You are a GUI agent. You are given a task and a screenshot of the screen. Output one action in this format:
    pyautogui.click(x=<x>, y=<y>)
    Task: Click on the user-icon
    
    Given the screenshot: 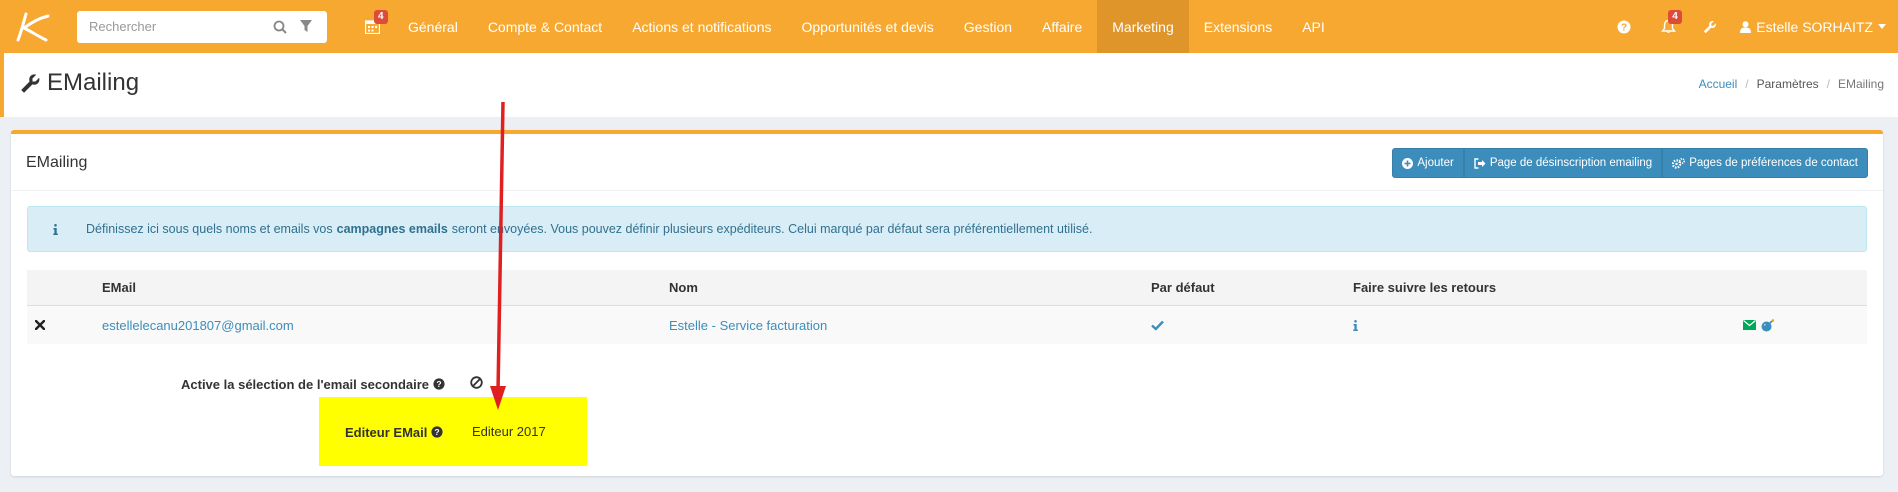 What is the action you would take?
    pyautogui.click(x=1746, y=26)
    